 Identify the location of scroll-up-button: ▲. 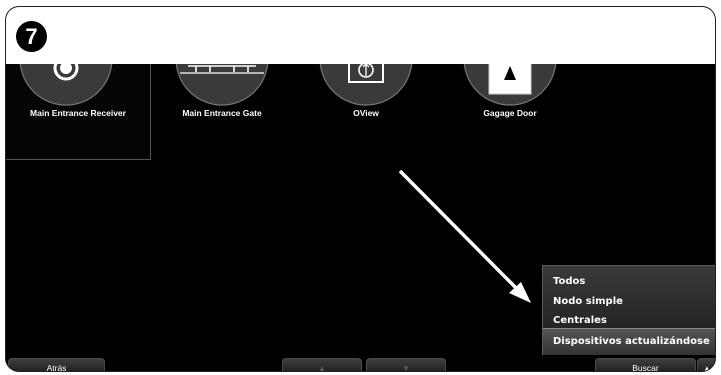
(322, 365).